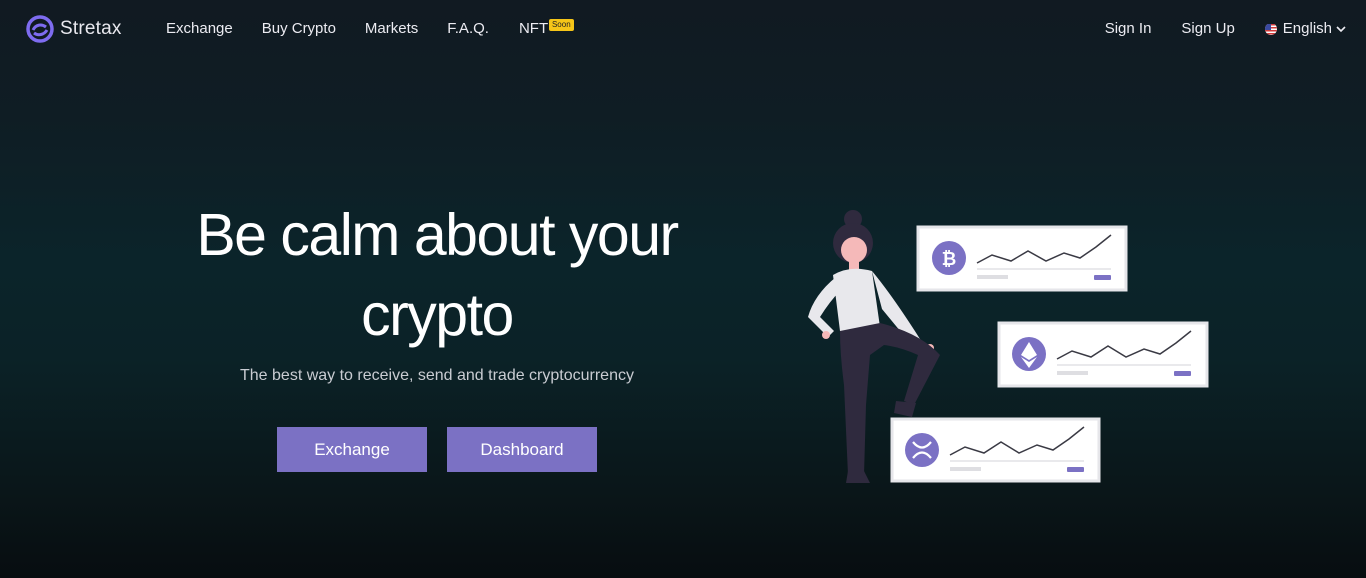 This screenshot has height=578, width=1366. I want to click on hero-illustration: ₿, so click(1008, 346).